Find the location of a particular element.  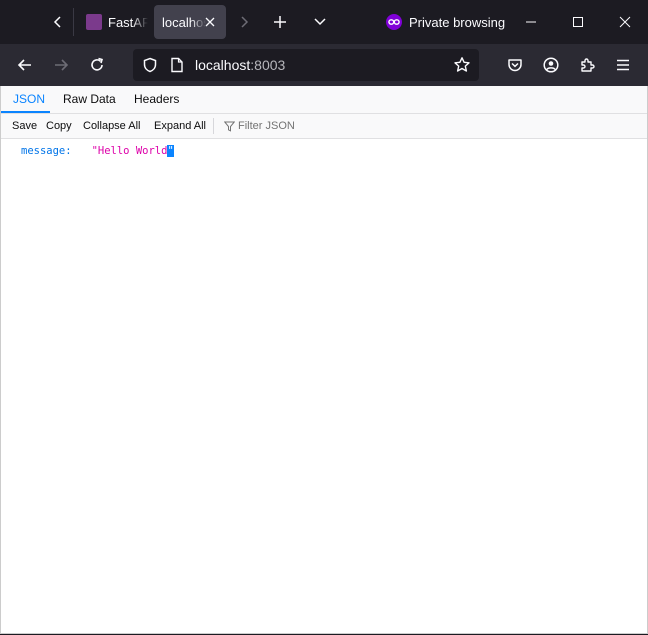

tab-title: FastAPI is located at coordinates (128, 22).